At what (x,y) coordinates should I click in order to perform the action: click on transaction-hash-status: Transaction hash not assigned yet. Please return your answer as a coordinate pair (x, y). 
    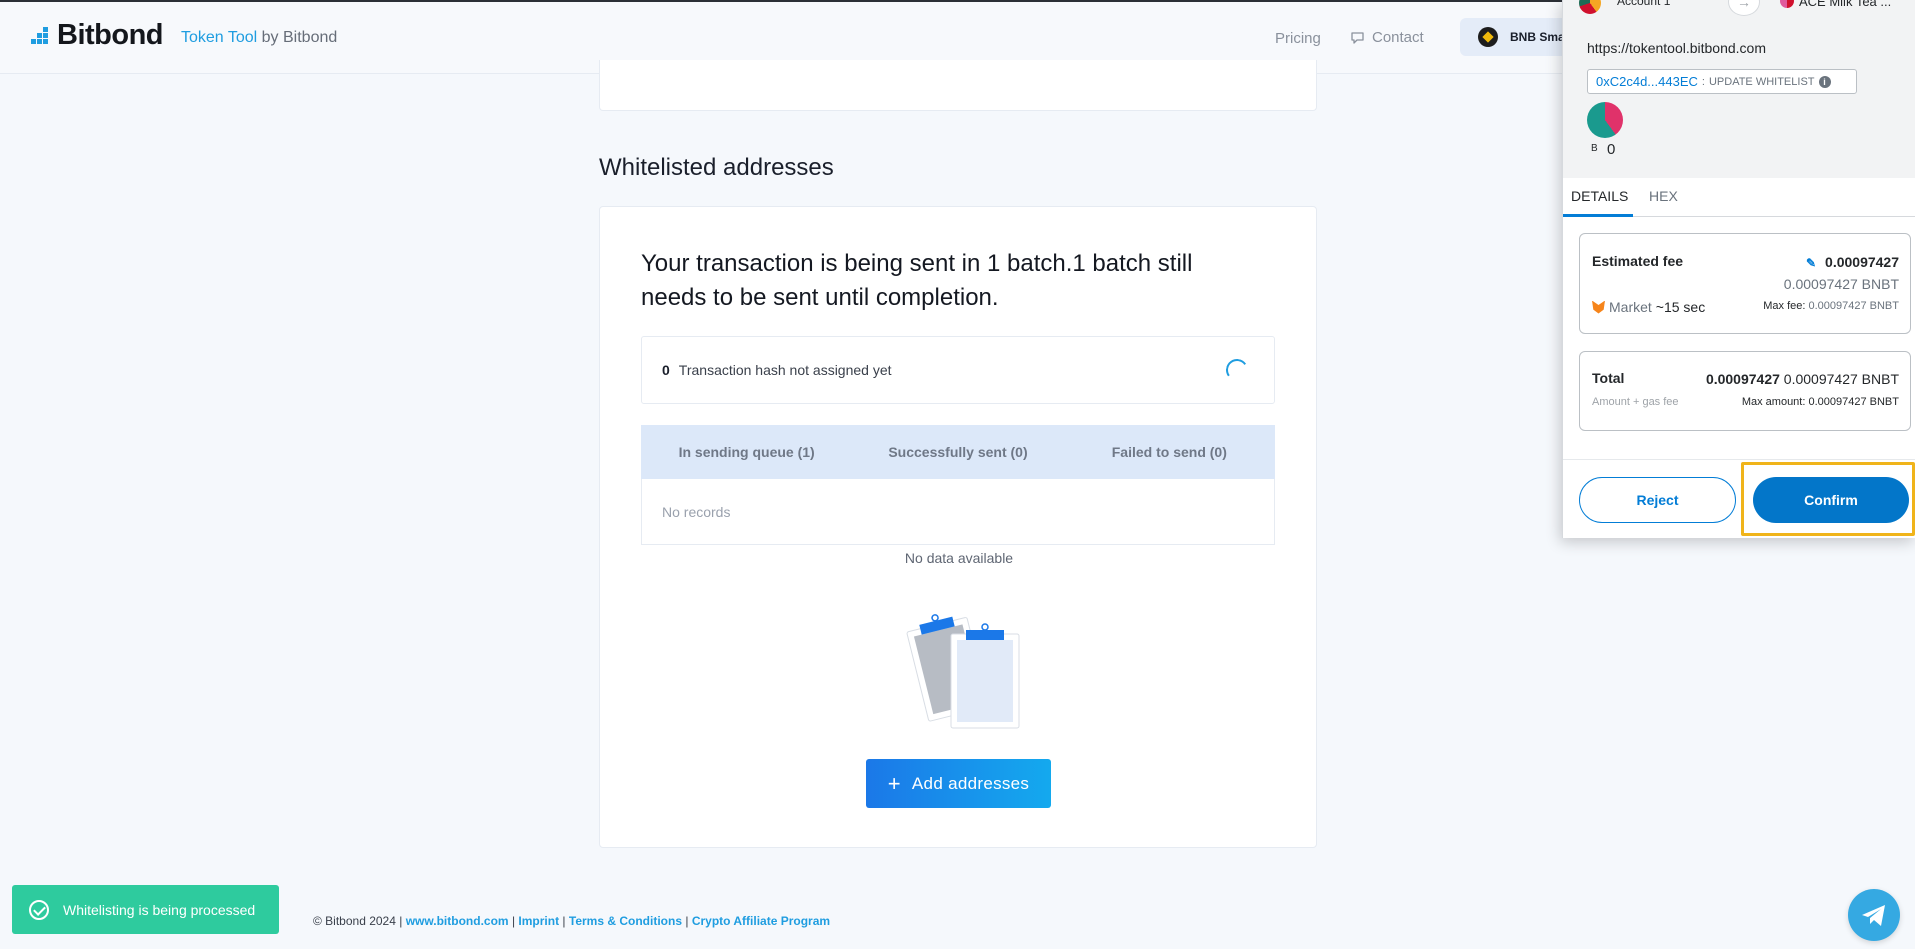
    Looking at the image, I should click on (785, 370).